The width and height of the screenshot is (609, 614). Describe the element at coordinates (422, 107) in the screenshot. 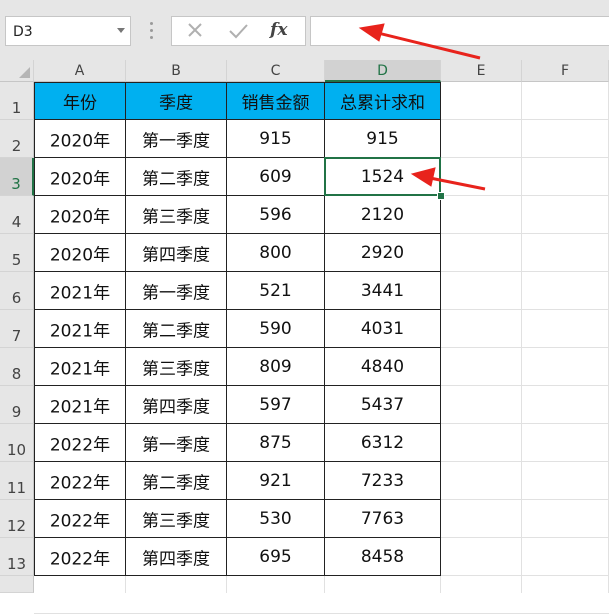

I see `annotation-arrows` at that location.